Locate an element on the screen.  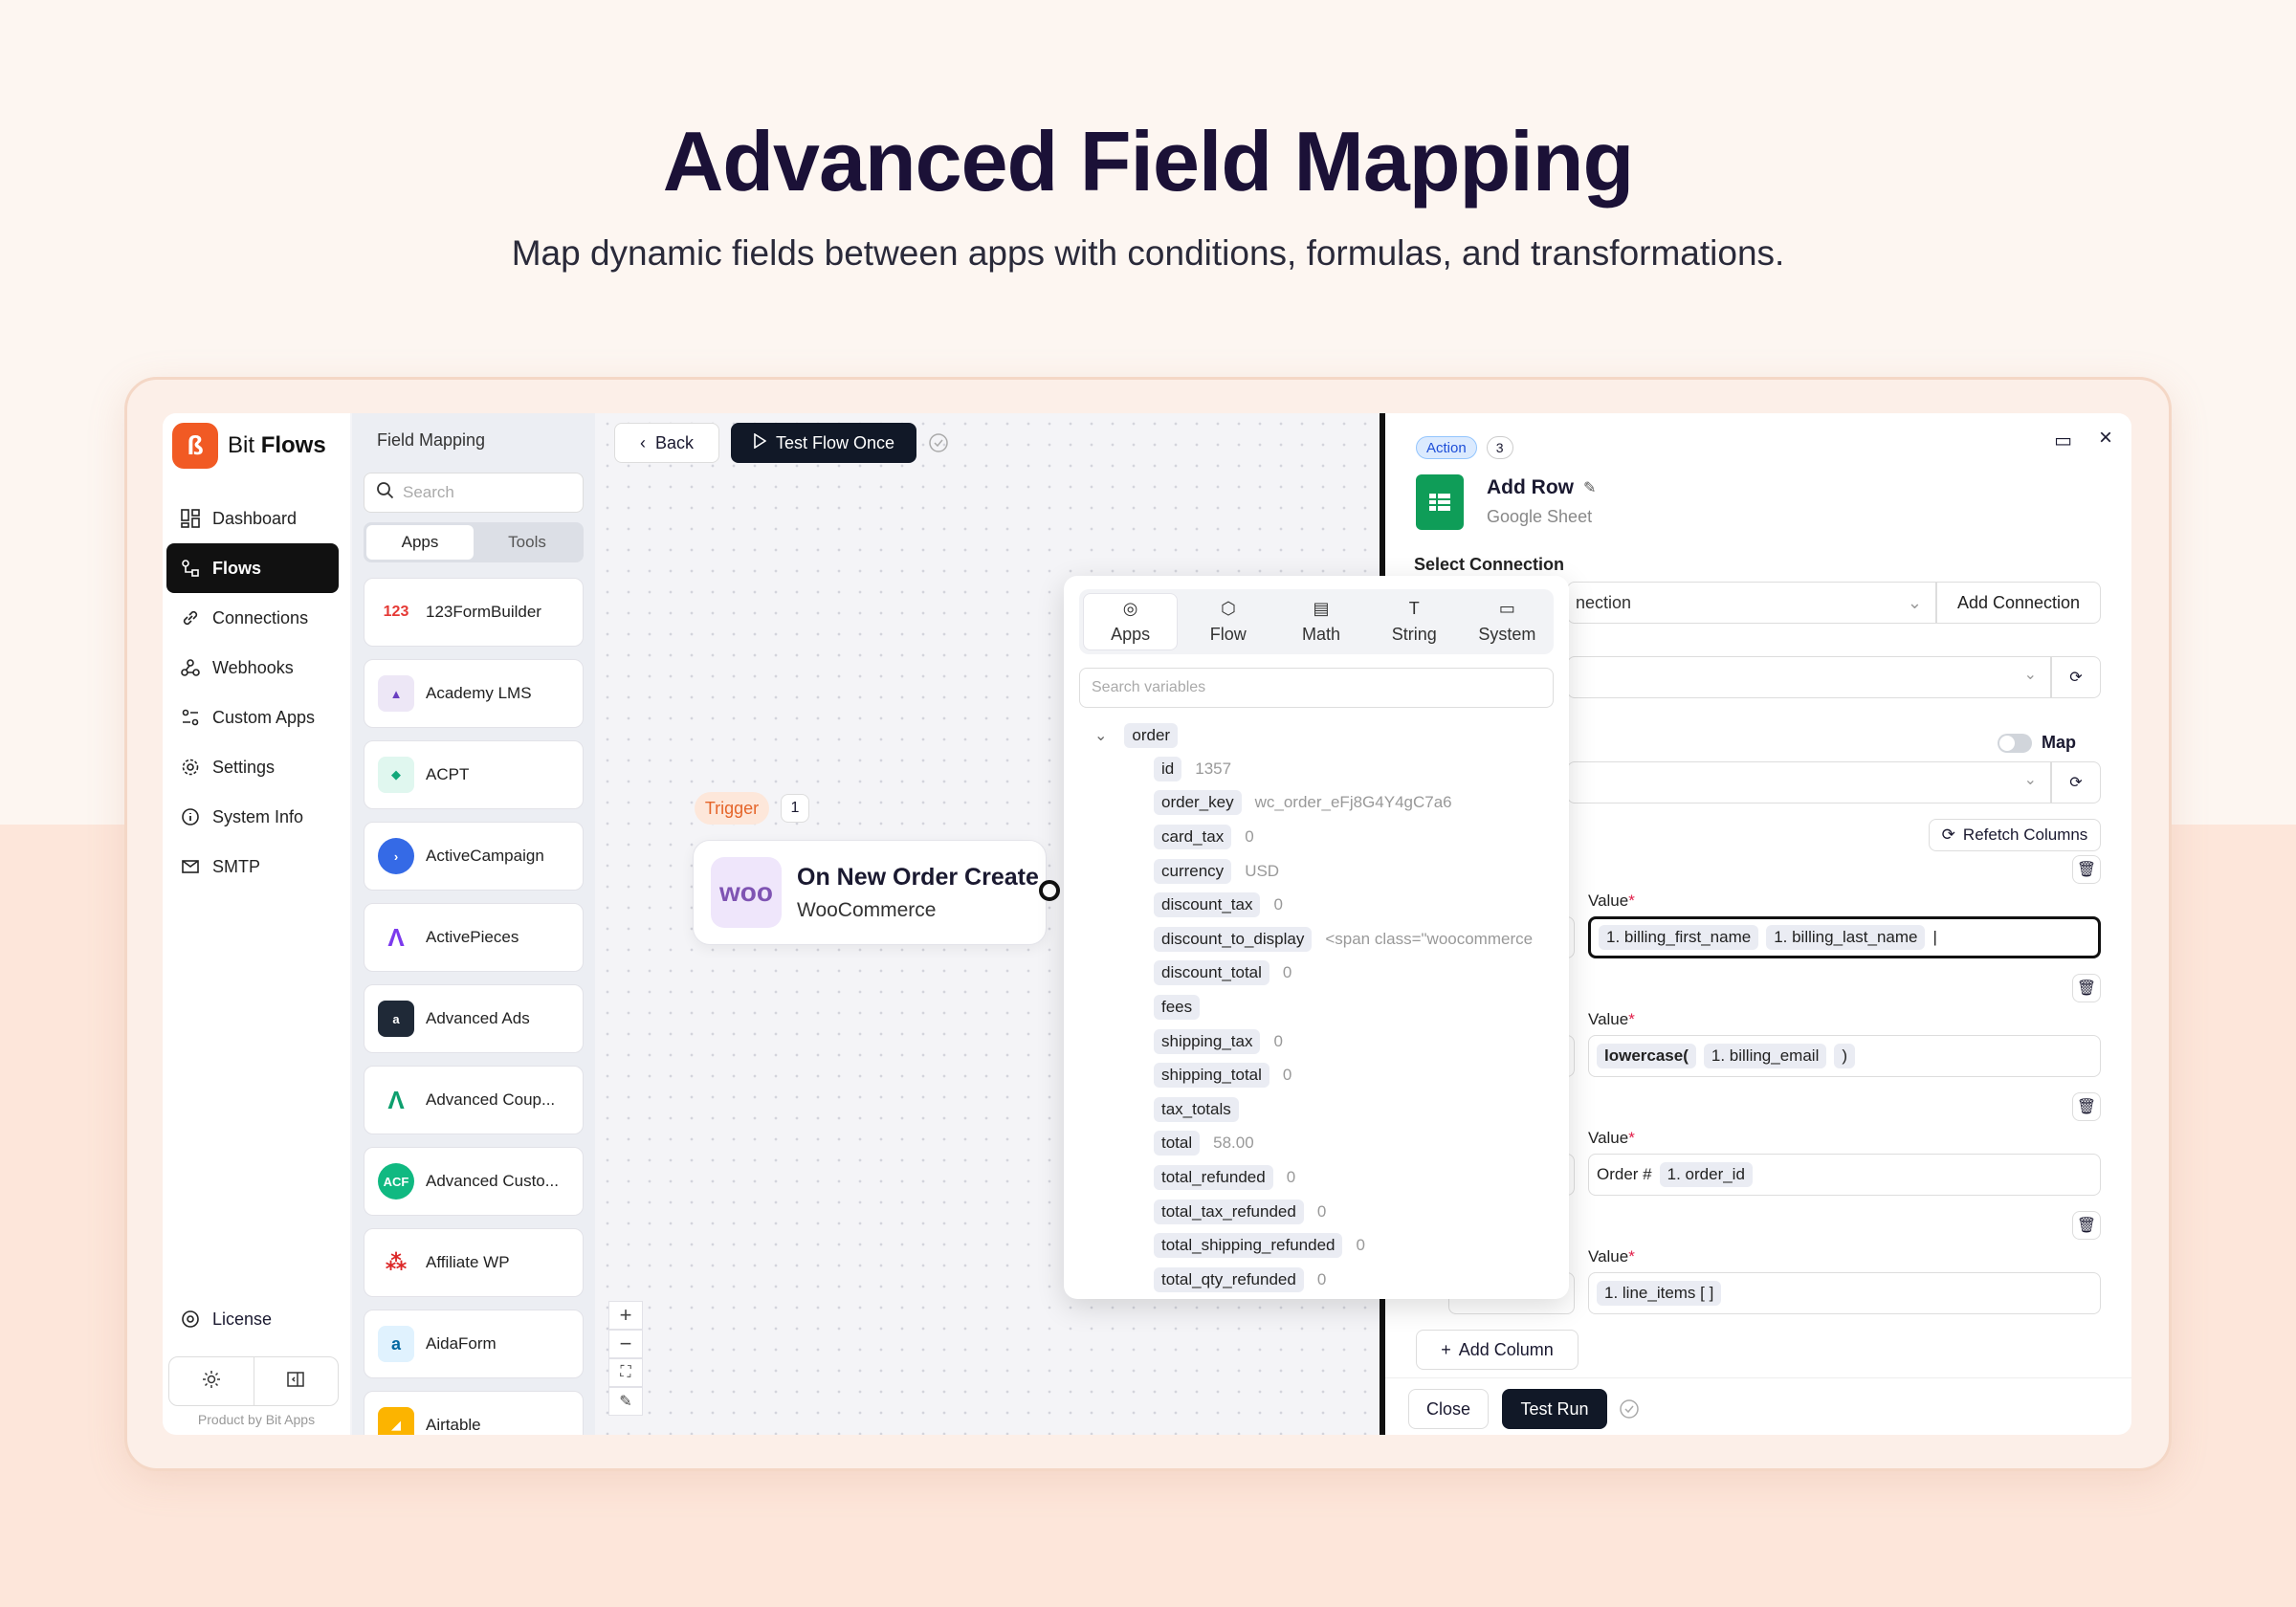
variable-key: card_tax is located at coordinates (1193, 836).